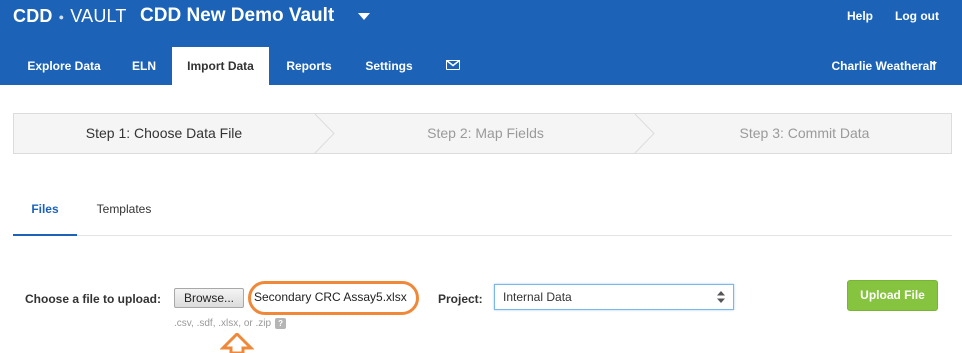  What do you see at coordinates (884, 66) in the screenshot?
I see `user-menu: Charlie Weatherall` at bounding box center [884, 66].